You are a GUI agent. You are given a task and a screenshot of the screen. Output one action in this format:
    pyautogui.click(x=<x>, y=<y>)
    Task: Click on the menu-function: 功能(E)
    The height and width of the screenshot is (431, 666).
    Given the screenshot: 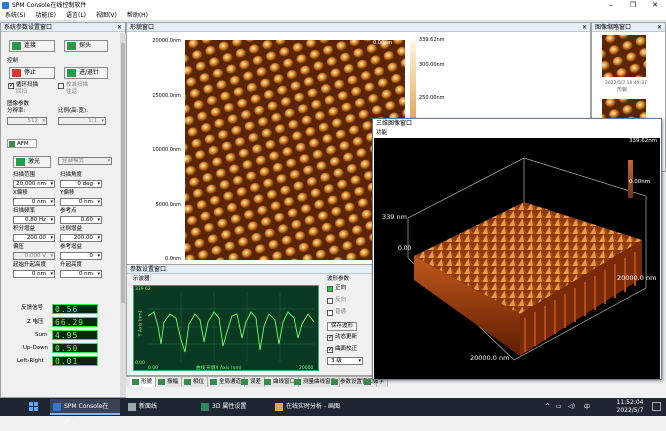 What is the action you would take?
    pyautogui.click(x=46, y=16)
    